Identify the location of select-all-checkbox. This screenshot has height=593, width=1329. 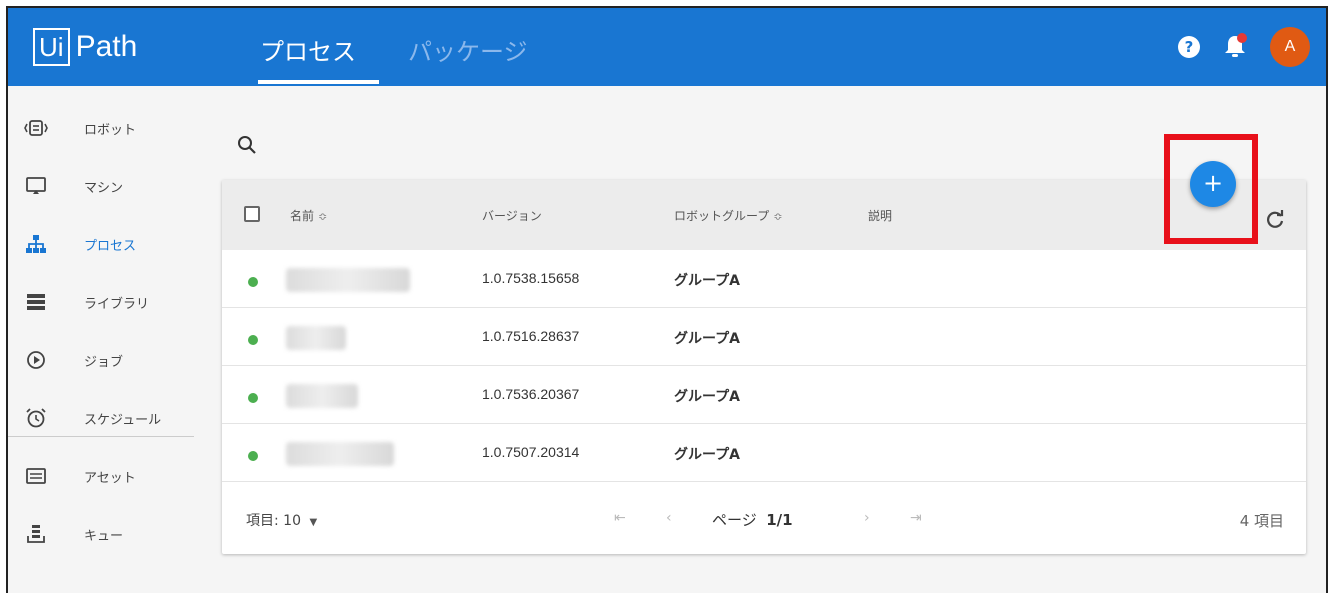
(252, 214).